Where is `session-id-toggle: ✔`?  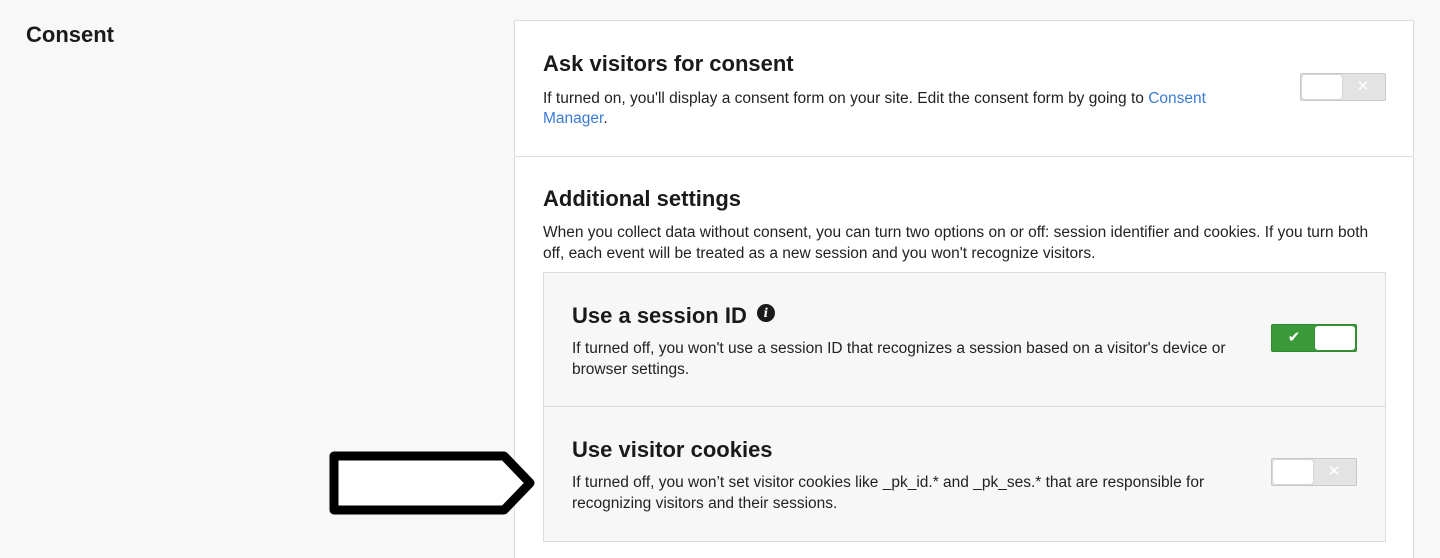 session-id-toggle: ✔ is located at coordinates (1314, 338).